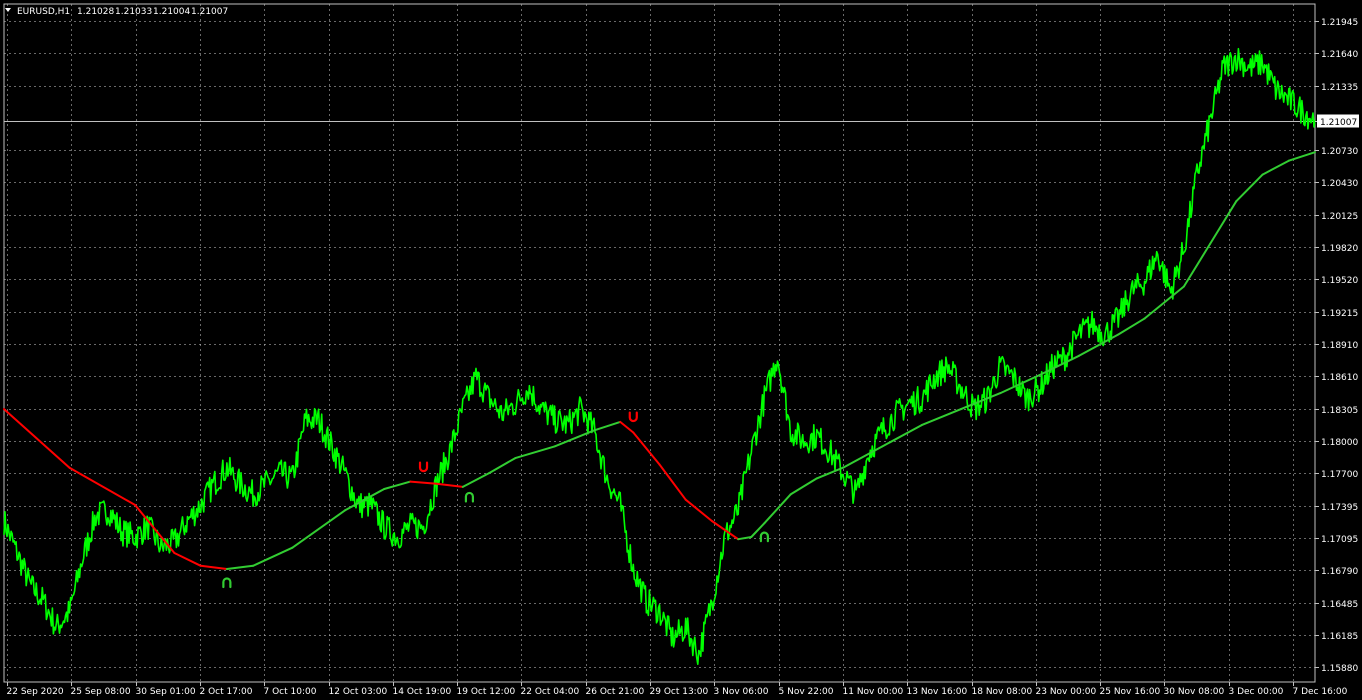  I want to click on x-tick-label: 3 Nov 06:00, so click(741, 692).